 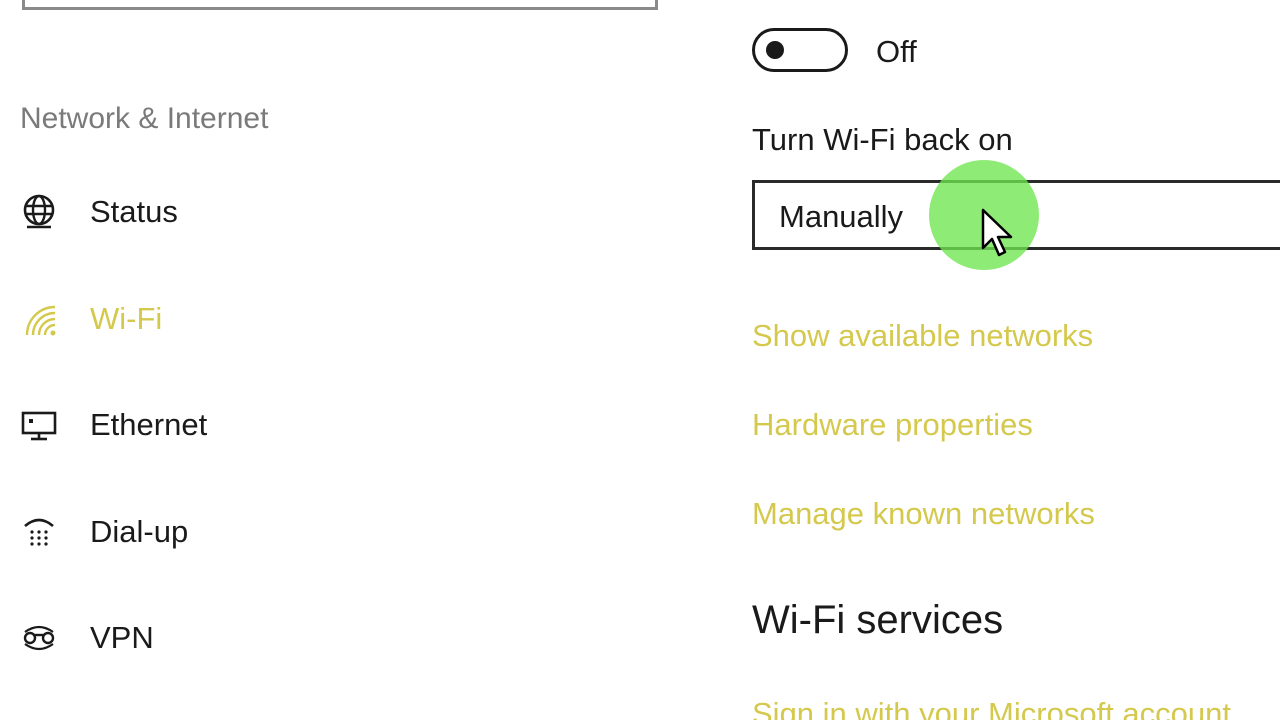 What do you see at coordinates (139, 531) in the screenshot?
I see `sidebar-item-label: Dial-up` at bounding box center [139, 531].